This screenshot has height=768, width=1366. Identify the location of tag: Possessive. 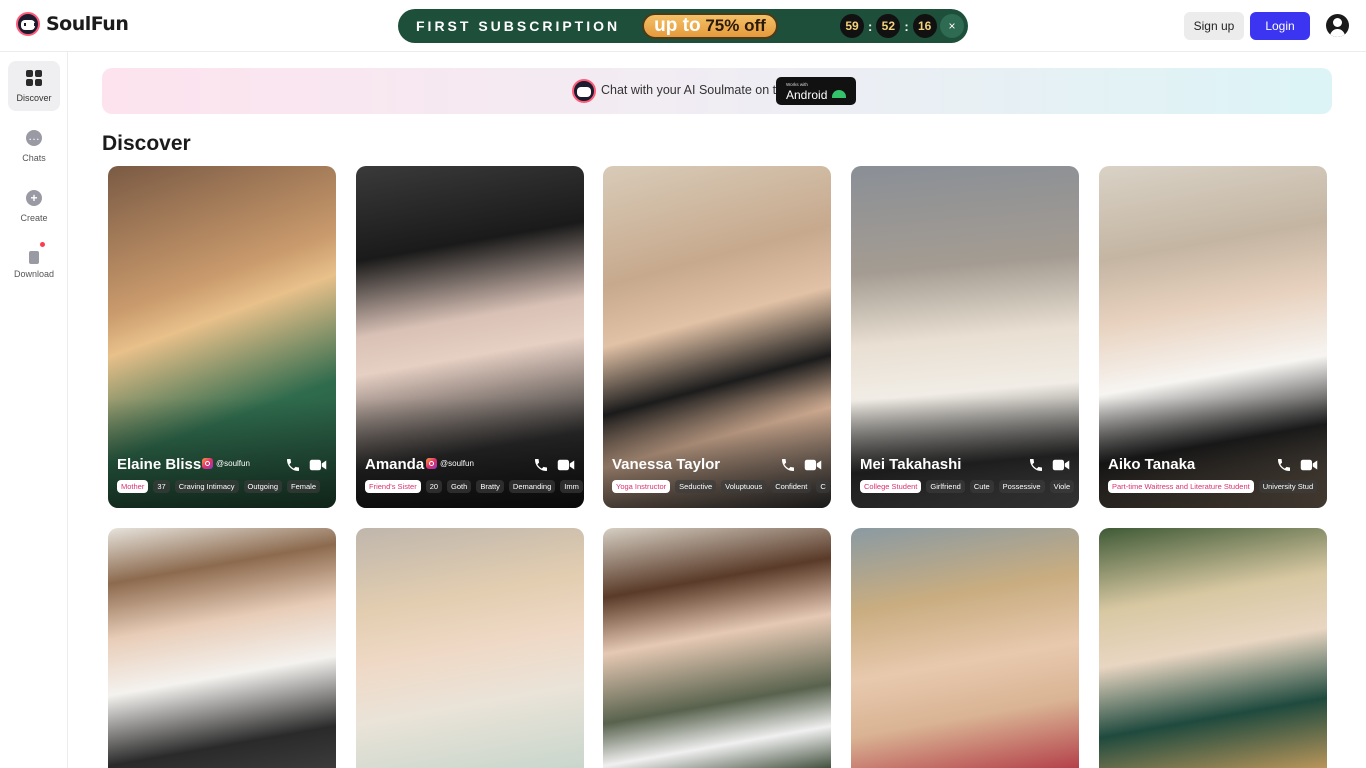
(1021, 486).